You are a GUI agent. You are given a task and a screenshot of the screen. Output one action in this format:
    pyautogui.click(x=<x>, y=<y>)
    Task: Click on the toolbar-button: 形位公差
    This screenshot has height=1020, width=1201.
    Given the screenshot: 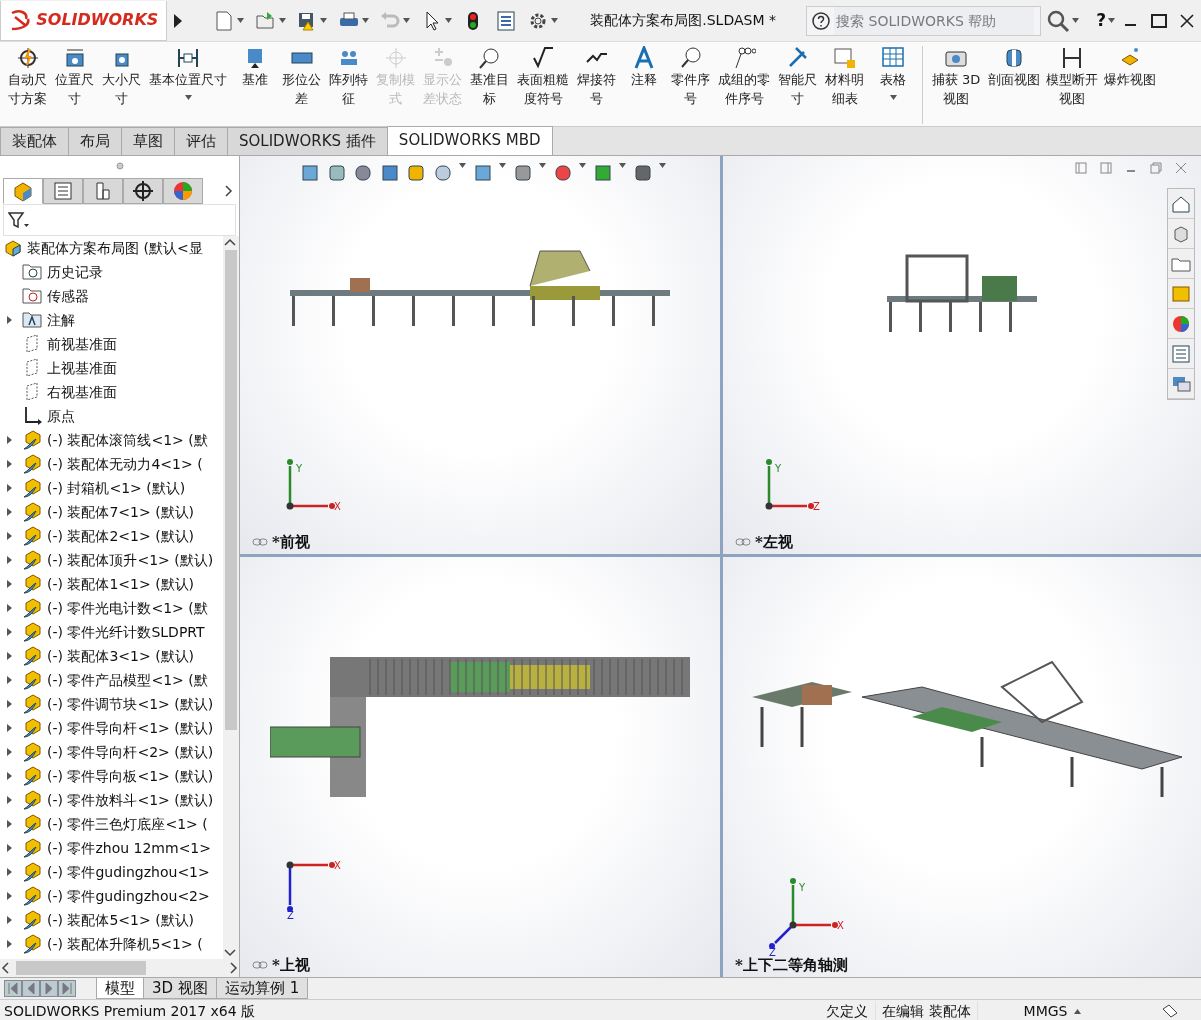 What is the action you would take?
    pyautogui.click(x=301, y=86)
    